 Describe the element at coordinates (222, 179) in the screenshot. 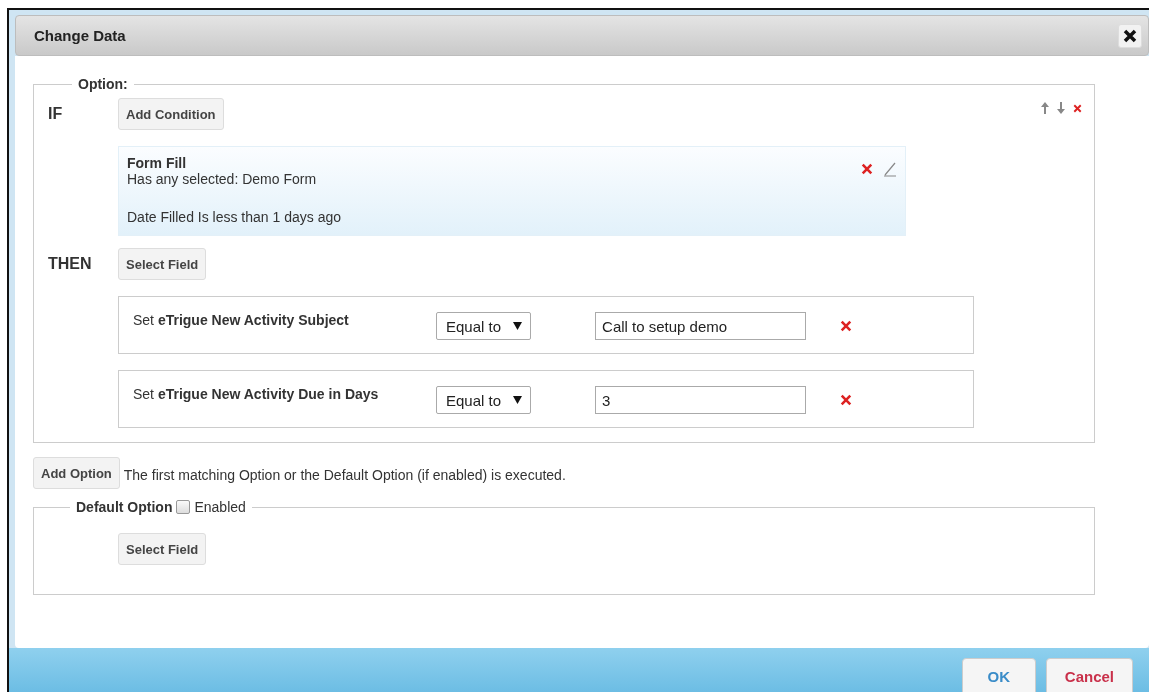

I see `condition-text: Has any selected: Demo Form` at that location.